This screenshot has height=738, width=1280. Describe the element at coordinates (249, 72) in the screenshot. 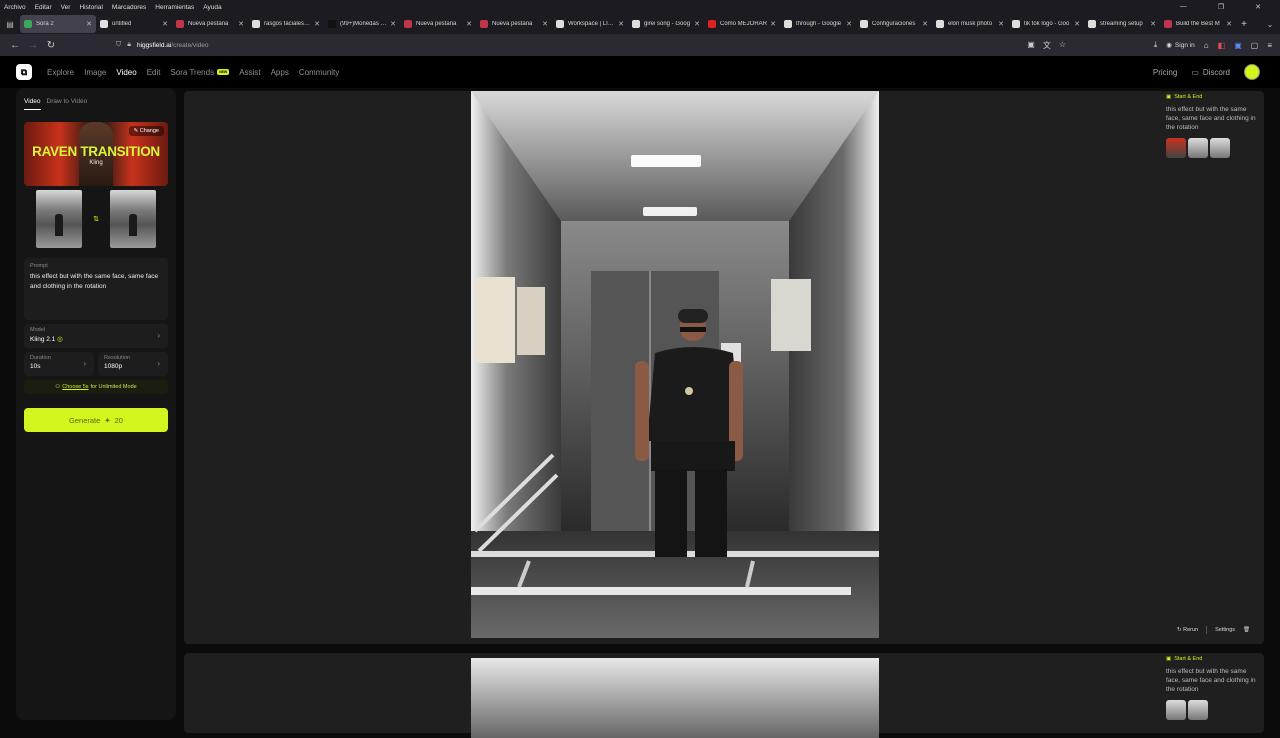

I see `nav-assist: Assist` at that location.